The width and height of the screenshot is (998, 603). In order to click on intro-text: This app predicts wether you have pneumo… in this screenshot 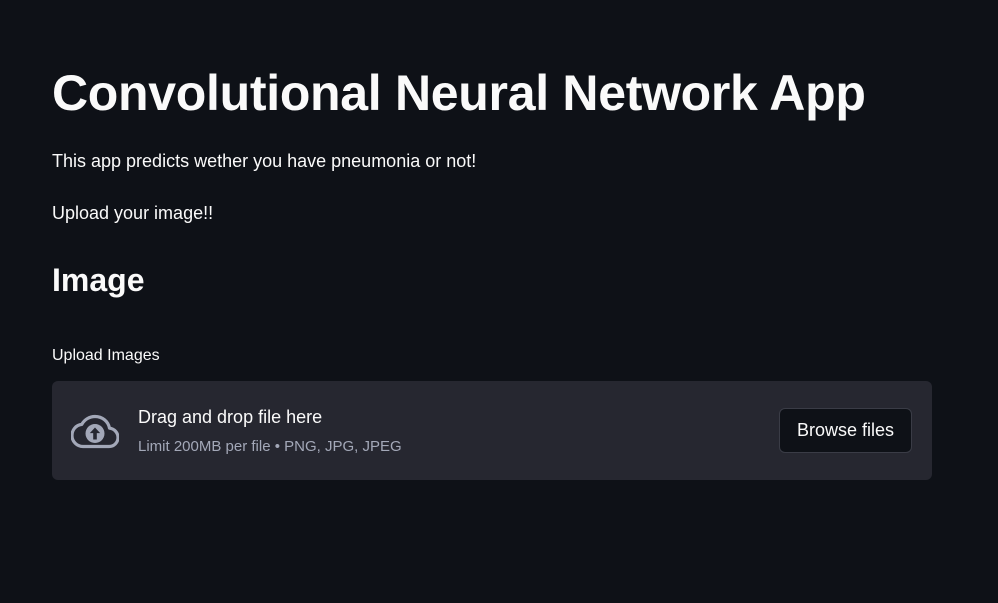, I will do `click(264, 161)`.